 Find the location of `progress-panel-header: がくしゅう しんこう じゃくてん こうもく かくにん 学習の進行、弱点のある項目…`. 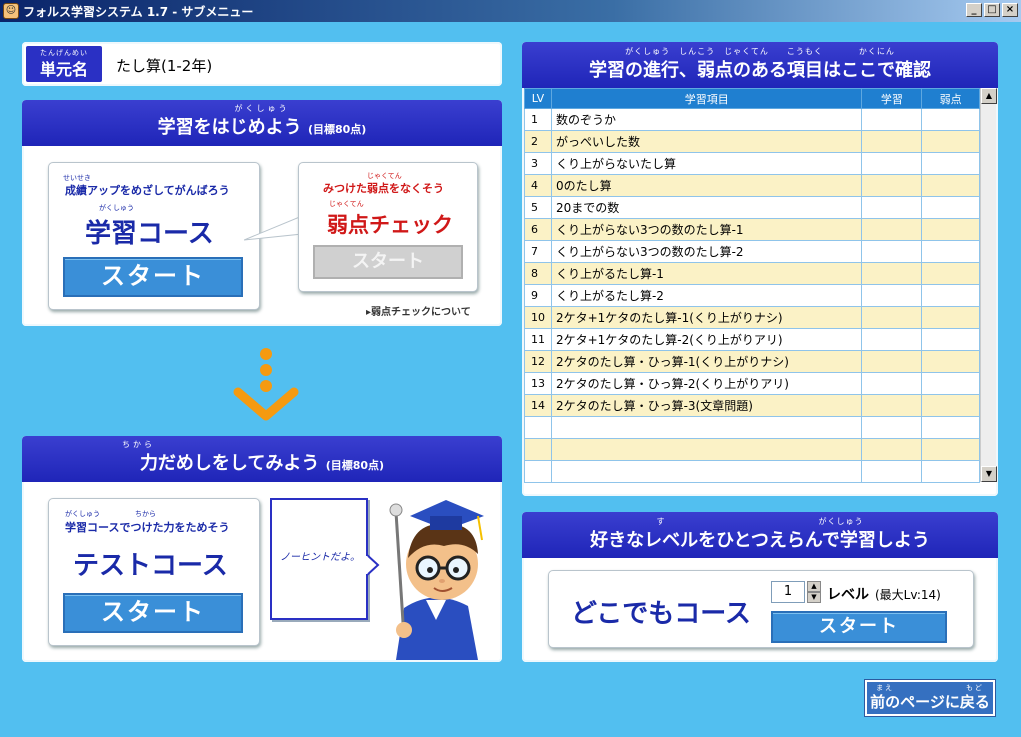

progress-panel-header: がくしゅう しんこう じゃくてん こうもく かくにん 学習の進行、弱点のある項目… is located at coordinates (760, 65).